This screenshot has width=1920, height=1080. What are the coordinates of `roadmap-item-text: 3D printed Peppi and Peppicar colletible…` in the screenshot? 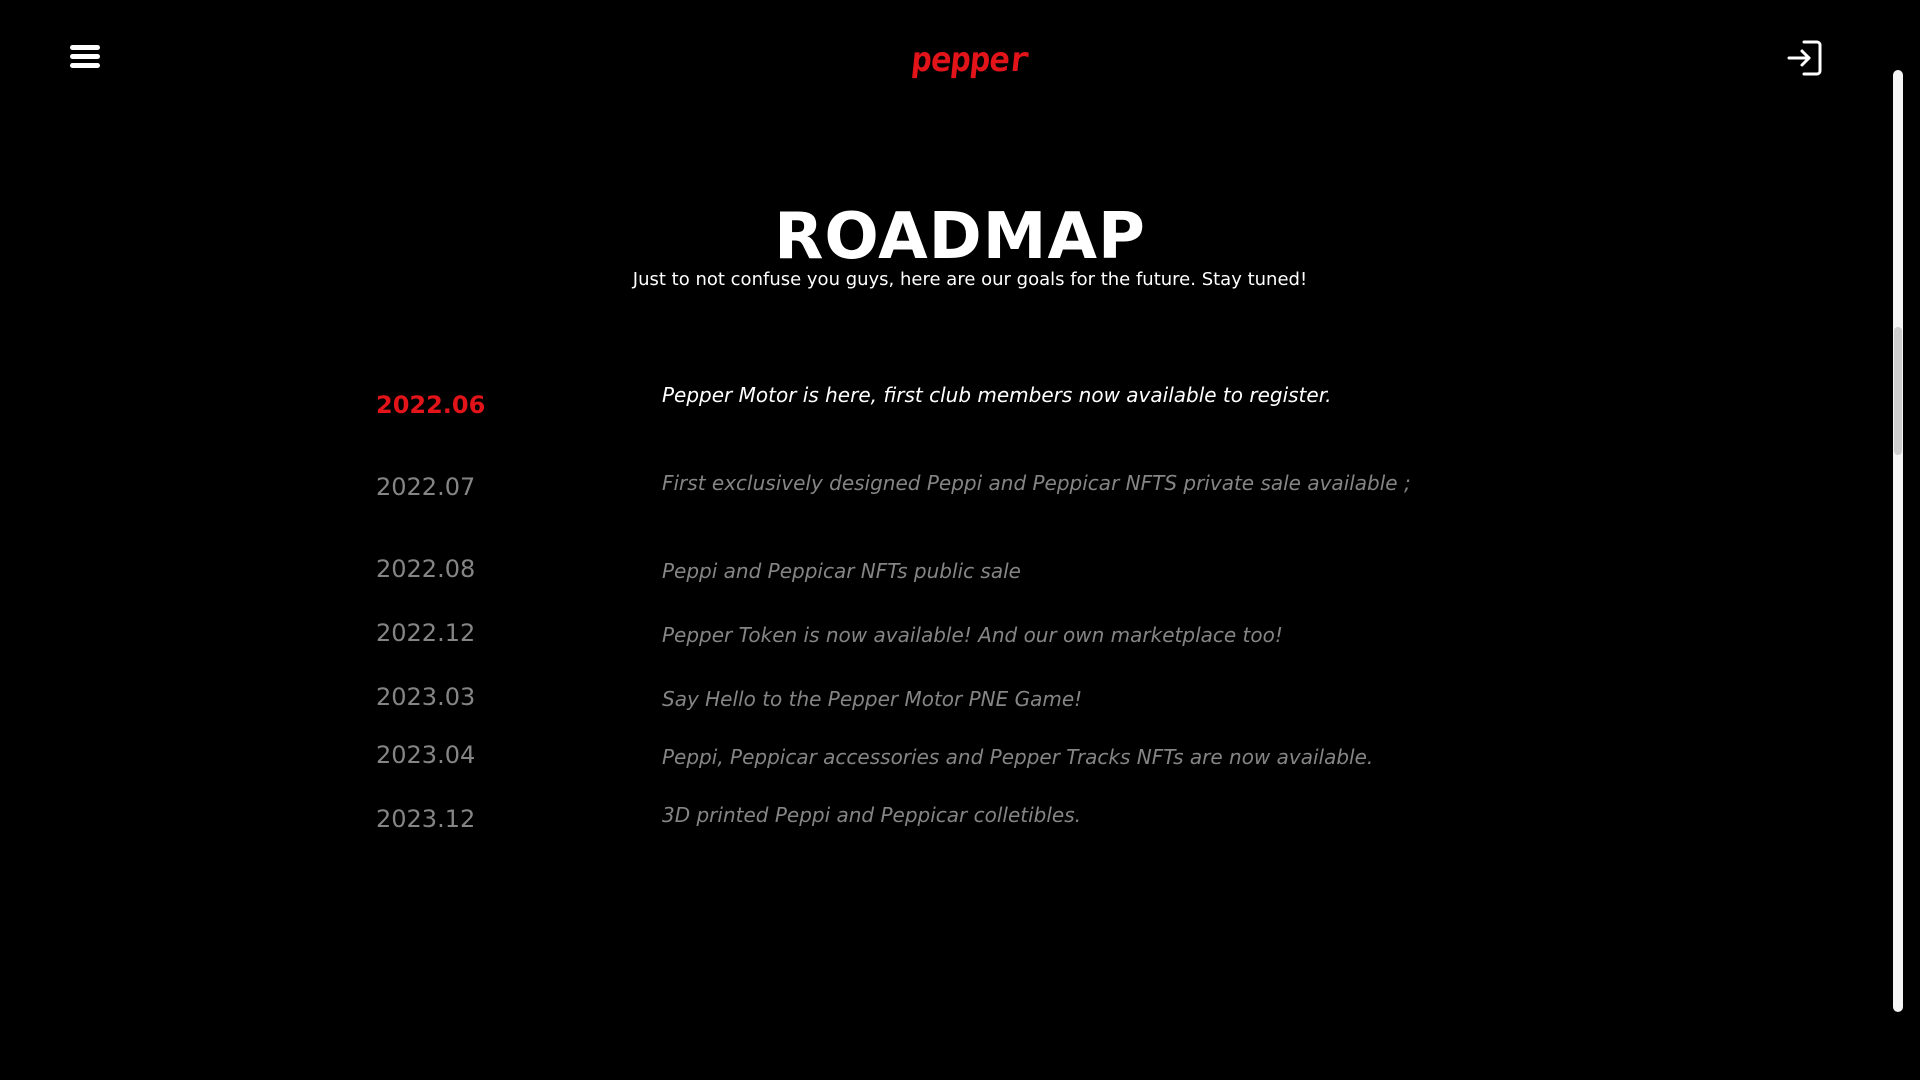 It's located at (872, 815).